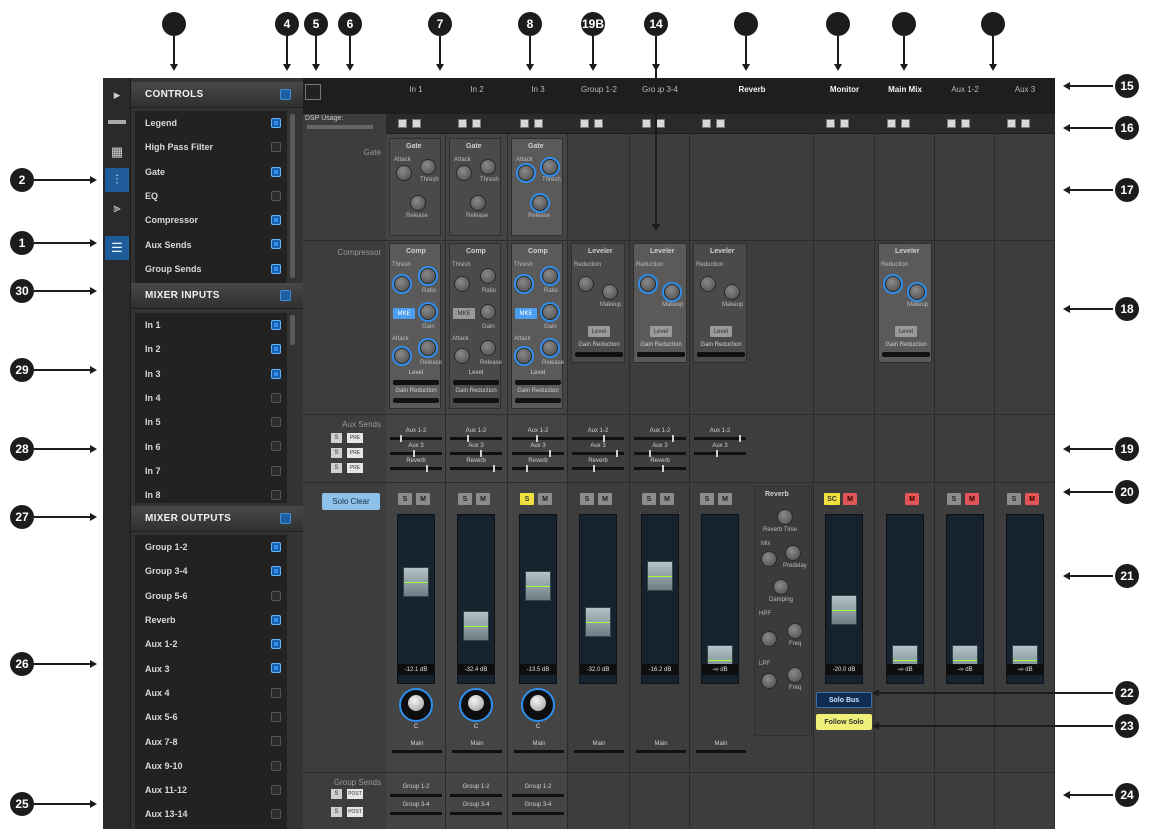 This screenshot has width=1153, height=829. What do you see at coordinates (285, 94) in the screenshot?
I see `controls-toggle` at bounding box center [285, 94].